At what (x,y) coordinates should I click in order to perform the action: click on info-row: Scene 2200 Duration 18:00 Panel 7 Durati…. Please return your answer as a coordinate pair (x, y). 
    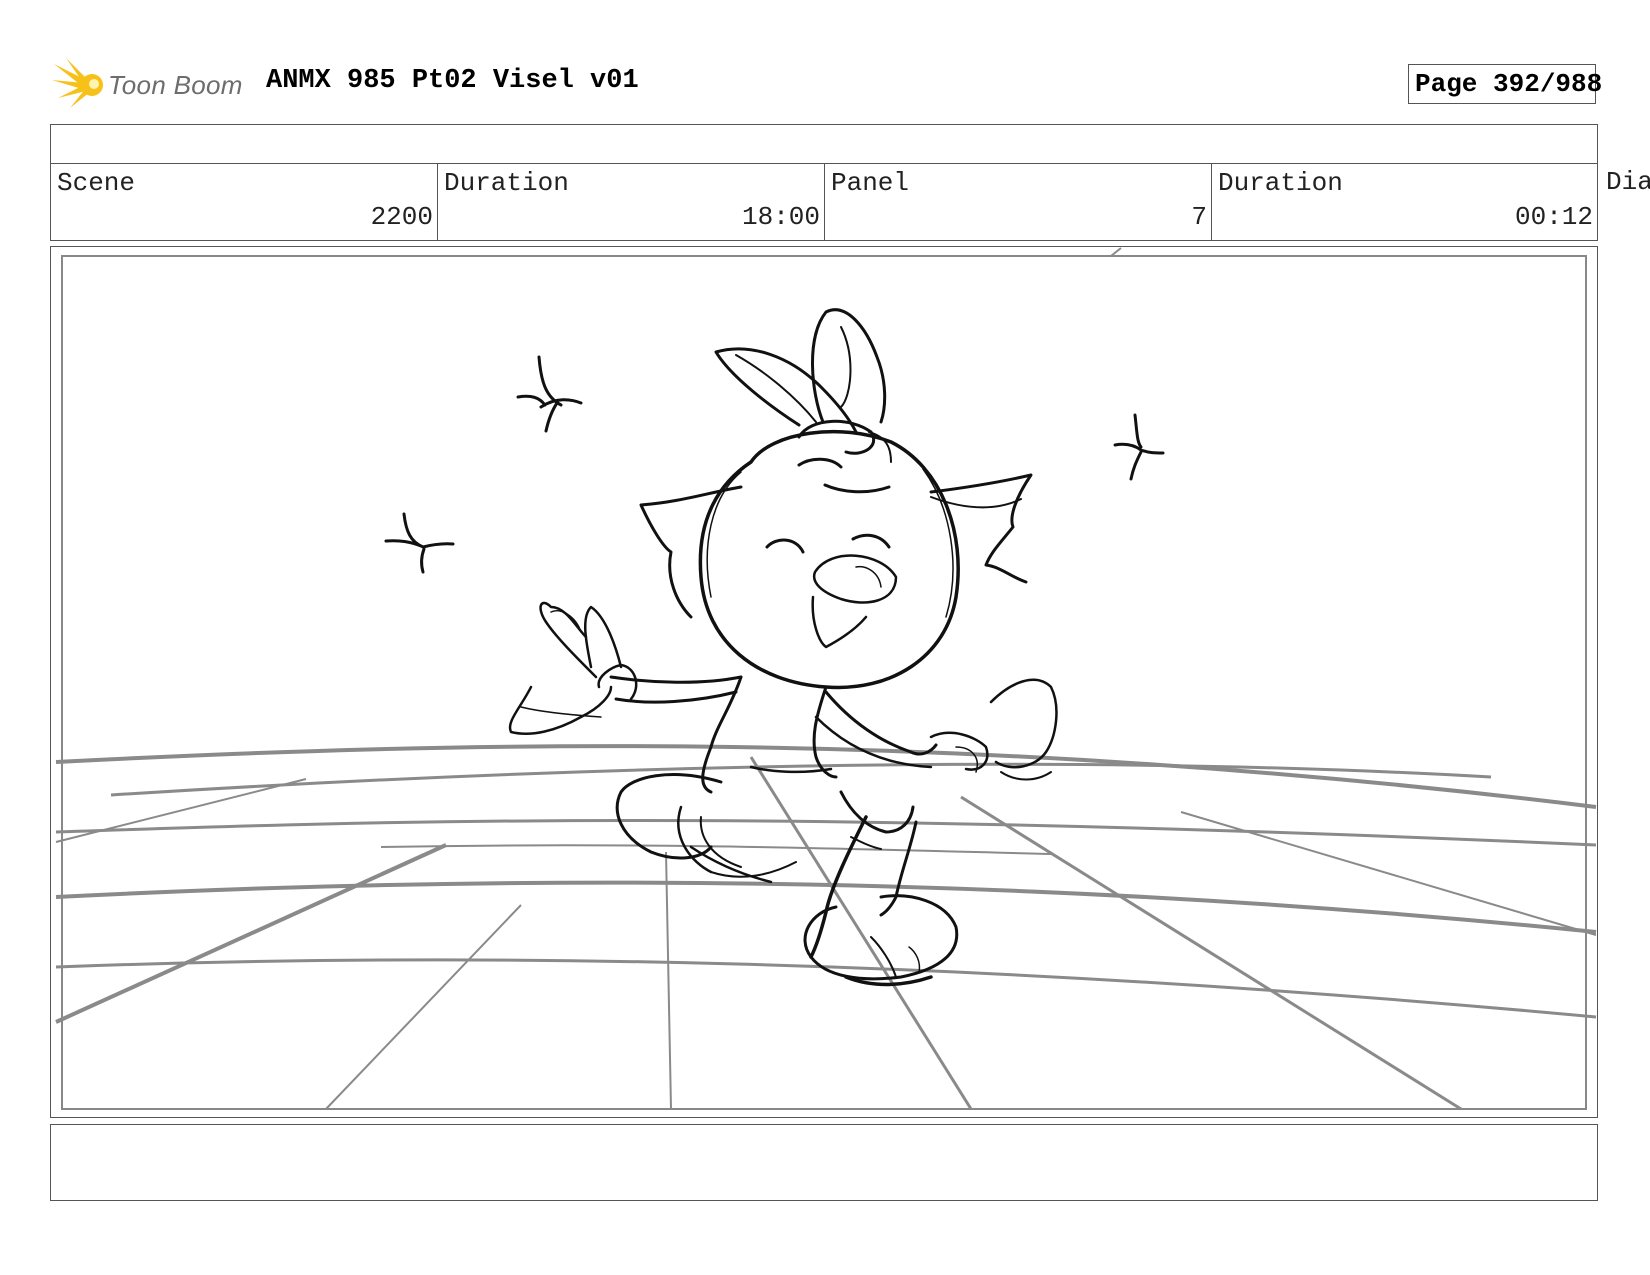
    Looking at the image, I should click on (850, 202).